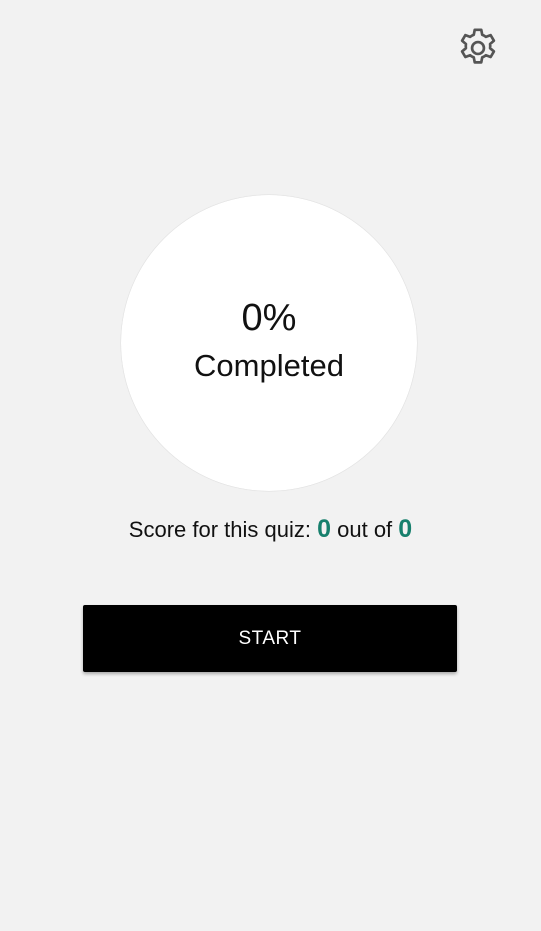 This screenshot has height=931, width=541. Describe the element at coordinates (324, 529) in the screenshot. I see `score-value: 0` at that location.